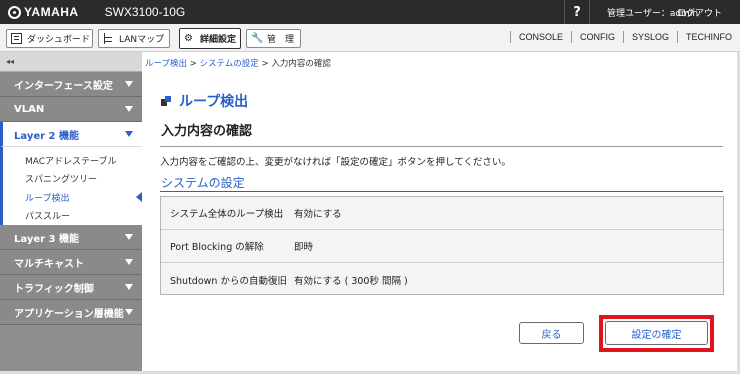  Describe the element at coordinates (370, 12) in the screenshot. I see `top-bar: YAMAHA SWX3100-10G ? 管理ユーザー：admin ログアウト` at that location.